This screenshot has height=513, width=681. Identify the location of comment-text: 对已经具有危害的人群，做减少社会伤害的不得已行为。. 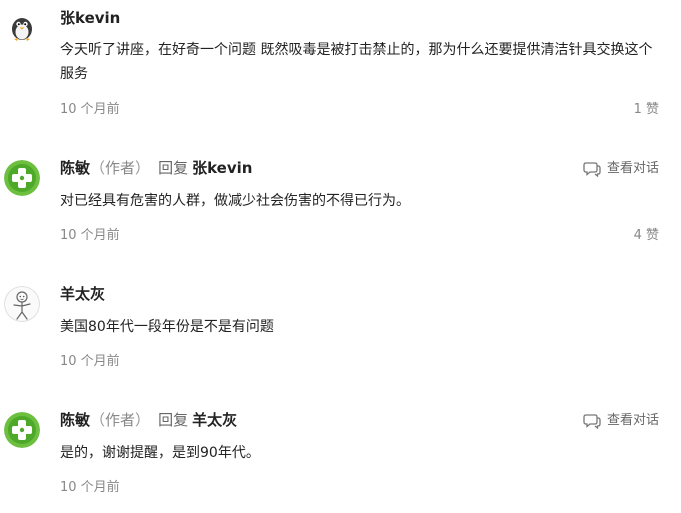
(235, 201).